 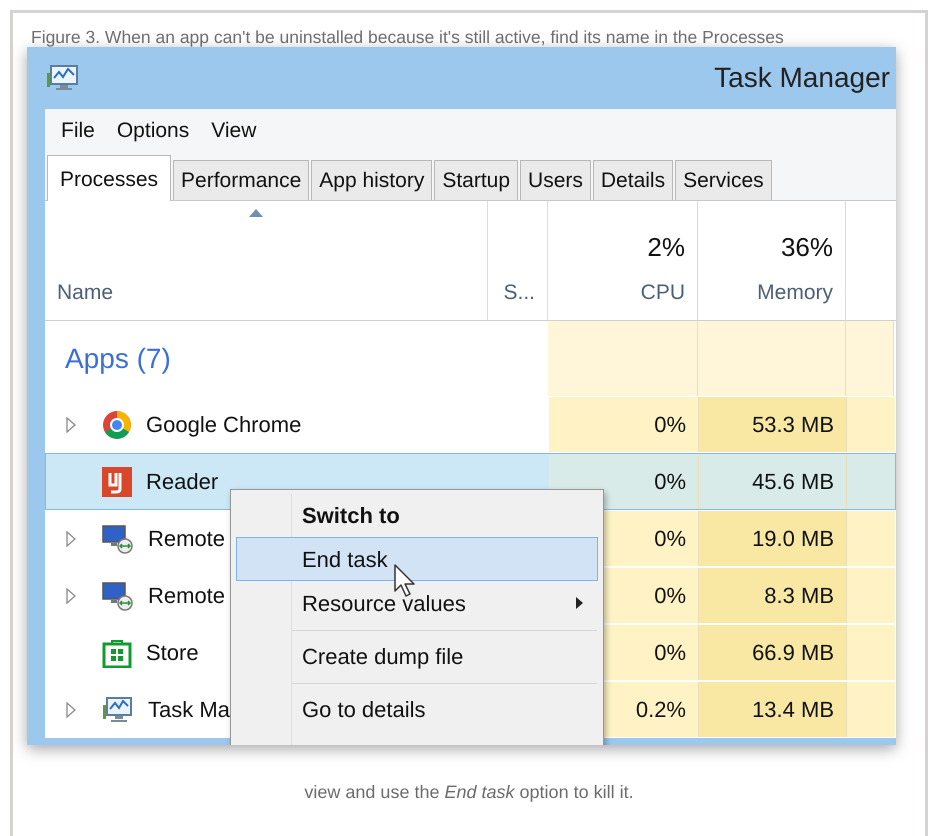 What do you see at coordinates (266, 292) in the screenshot?
I see `column-header: Name` at bounding box center [266, 292].